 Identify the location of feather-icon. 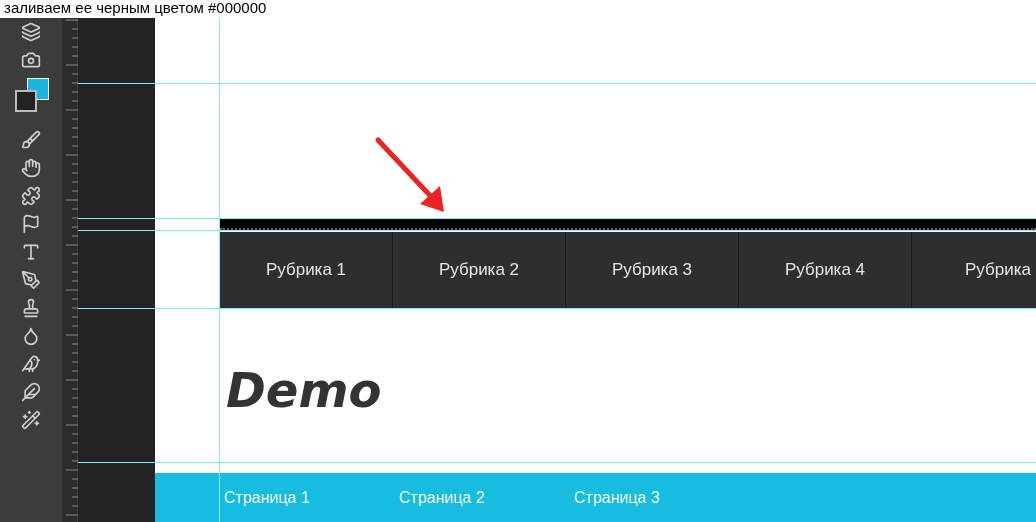
(31, 392).